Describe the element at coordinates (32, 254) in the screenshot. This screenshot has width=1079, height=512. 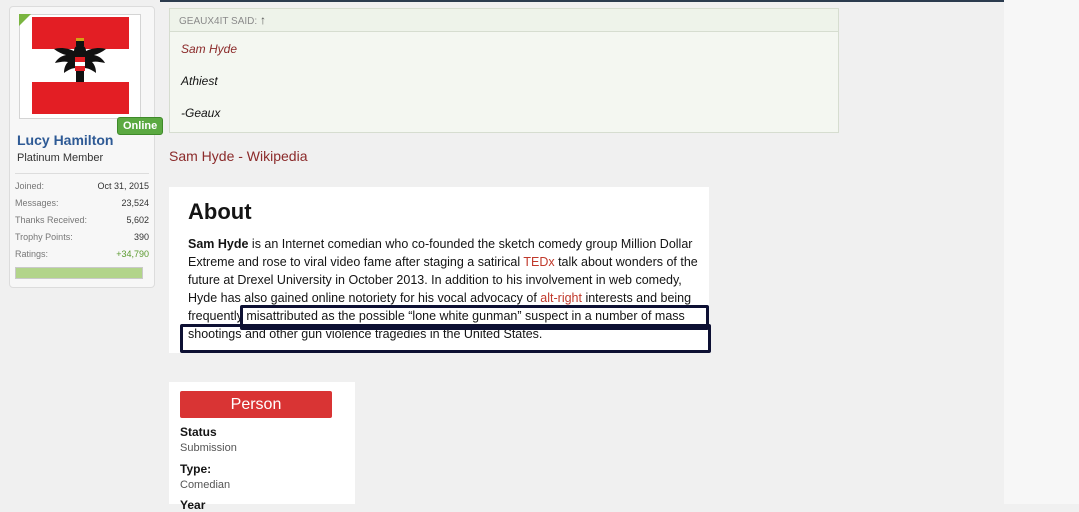
I see `stat-label: Ratings:` at that location.